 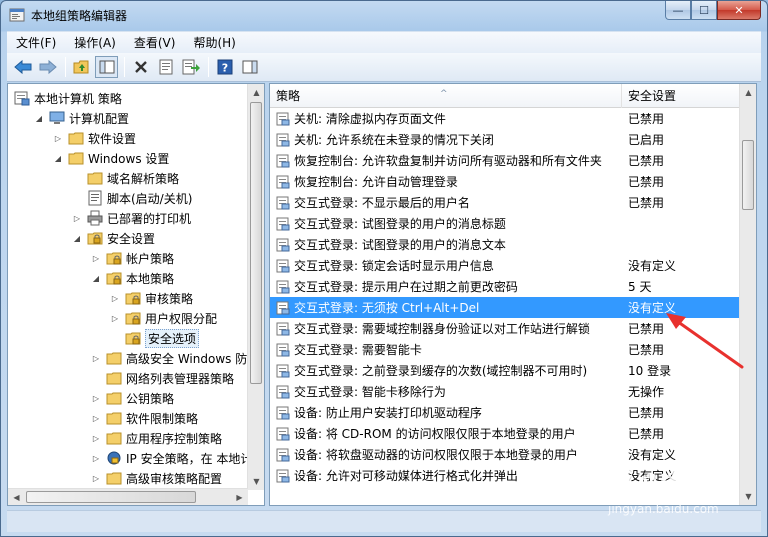 I want to click on policy-security-setting: 已禁用, so click(x=646, y=329).